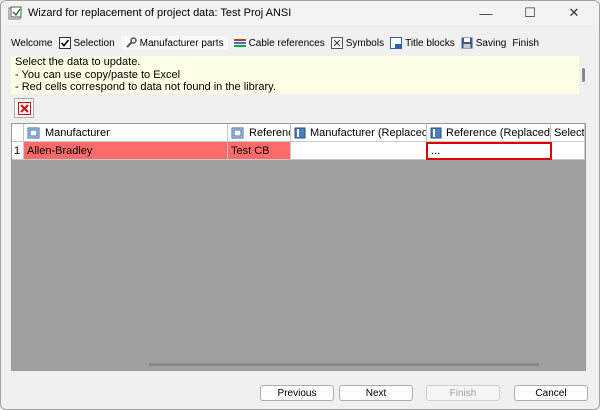 The width and height of the screenshot is (600, 410). I want to click on finish-button: Finish, so click(463, 393).